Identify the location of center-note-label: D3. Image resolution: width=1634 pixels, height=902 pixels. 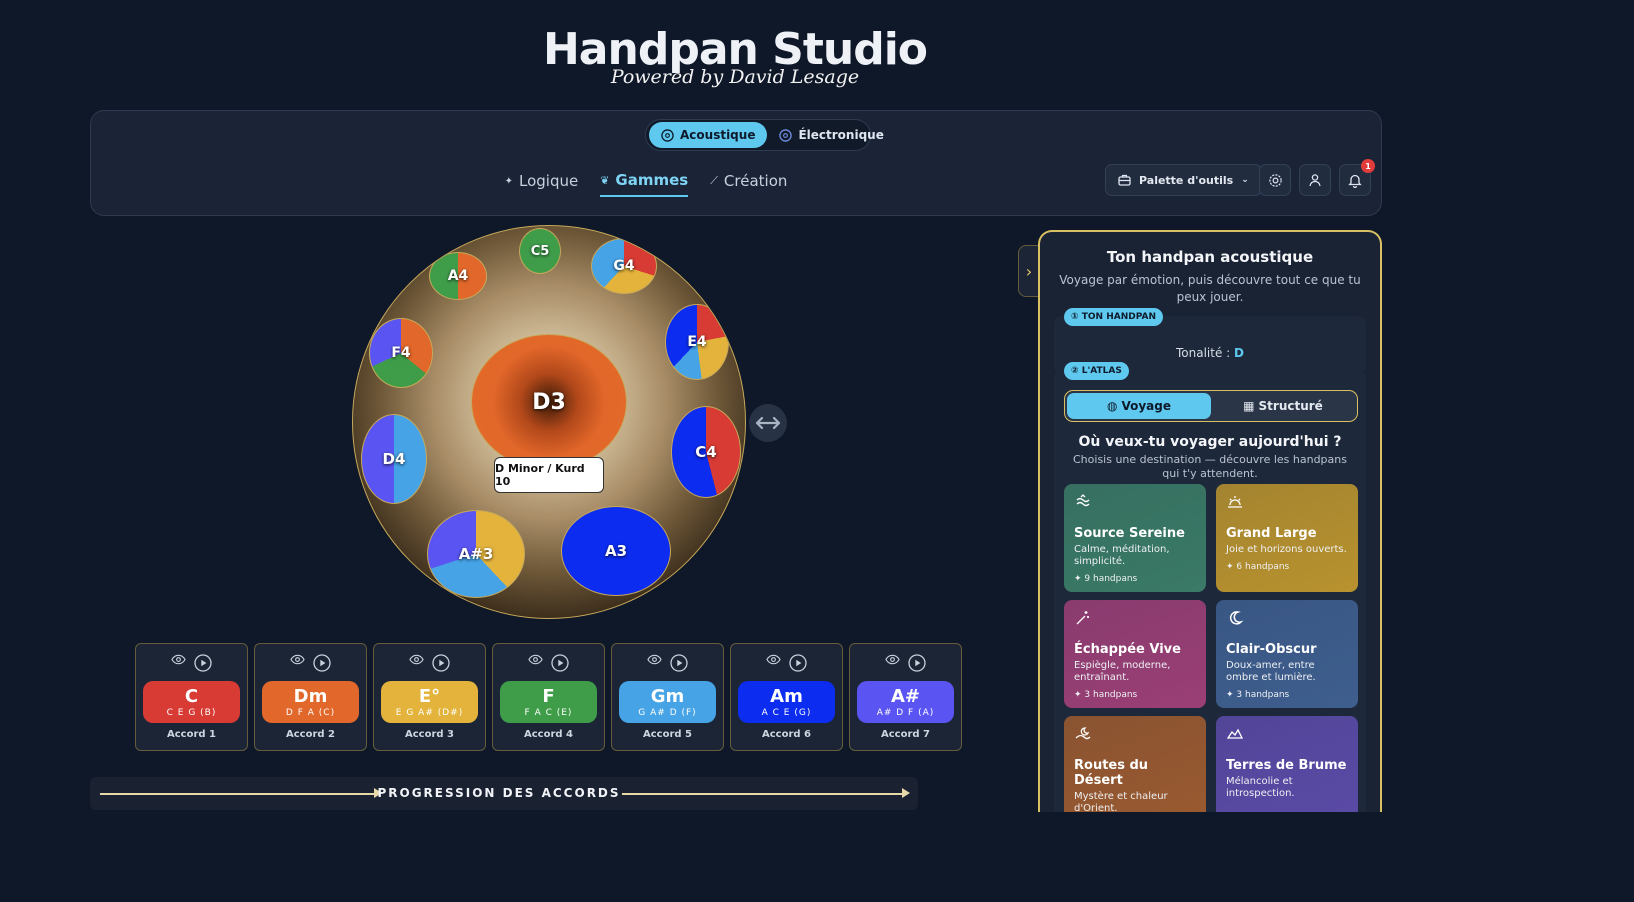
(549, 402).